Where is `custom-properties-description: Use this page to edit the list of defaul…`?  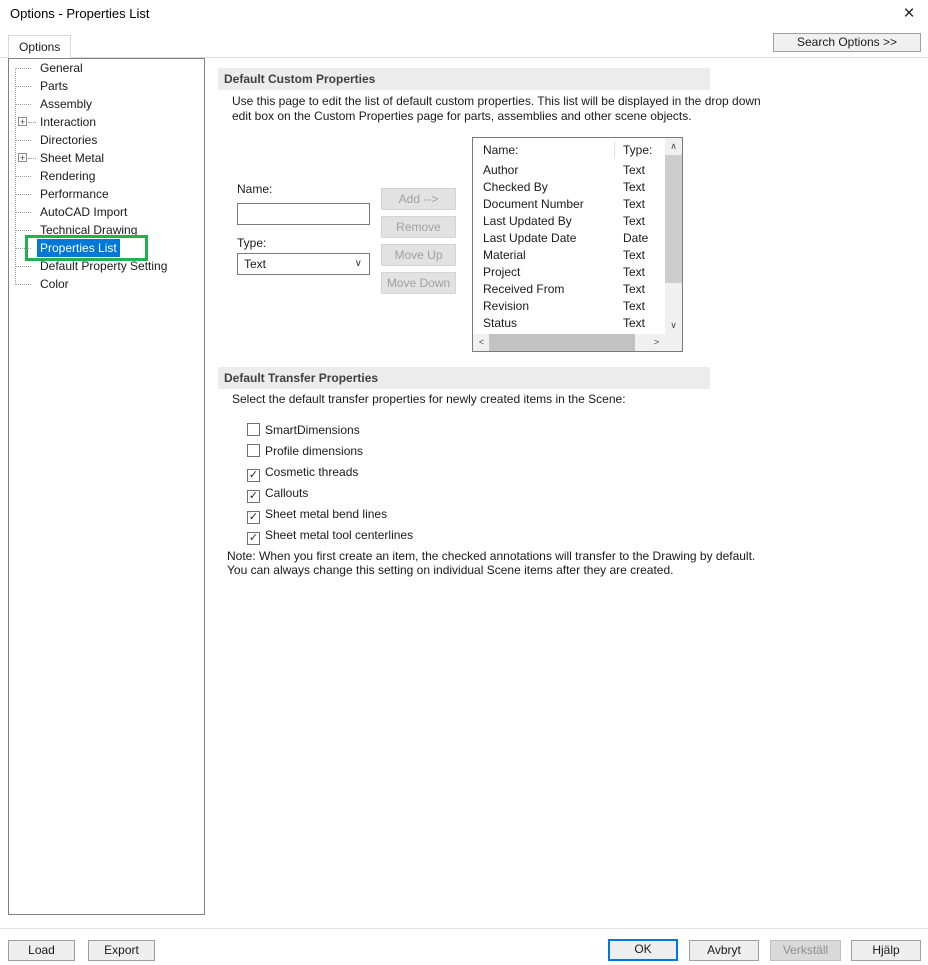
custom-properties-description: Use this page to edit the list of defaul… is located at coordinates (496, 109).